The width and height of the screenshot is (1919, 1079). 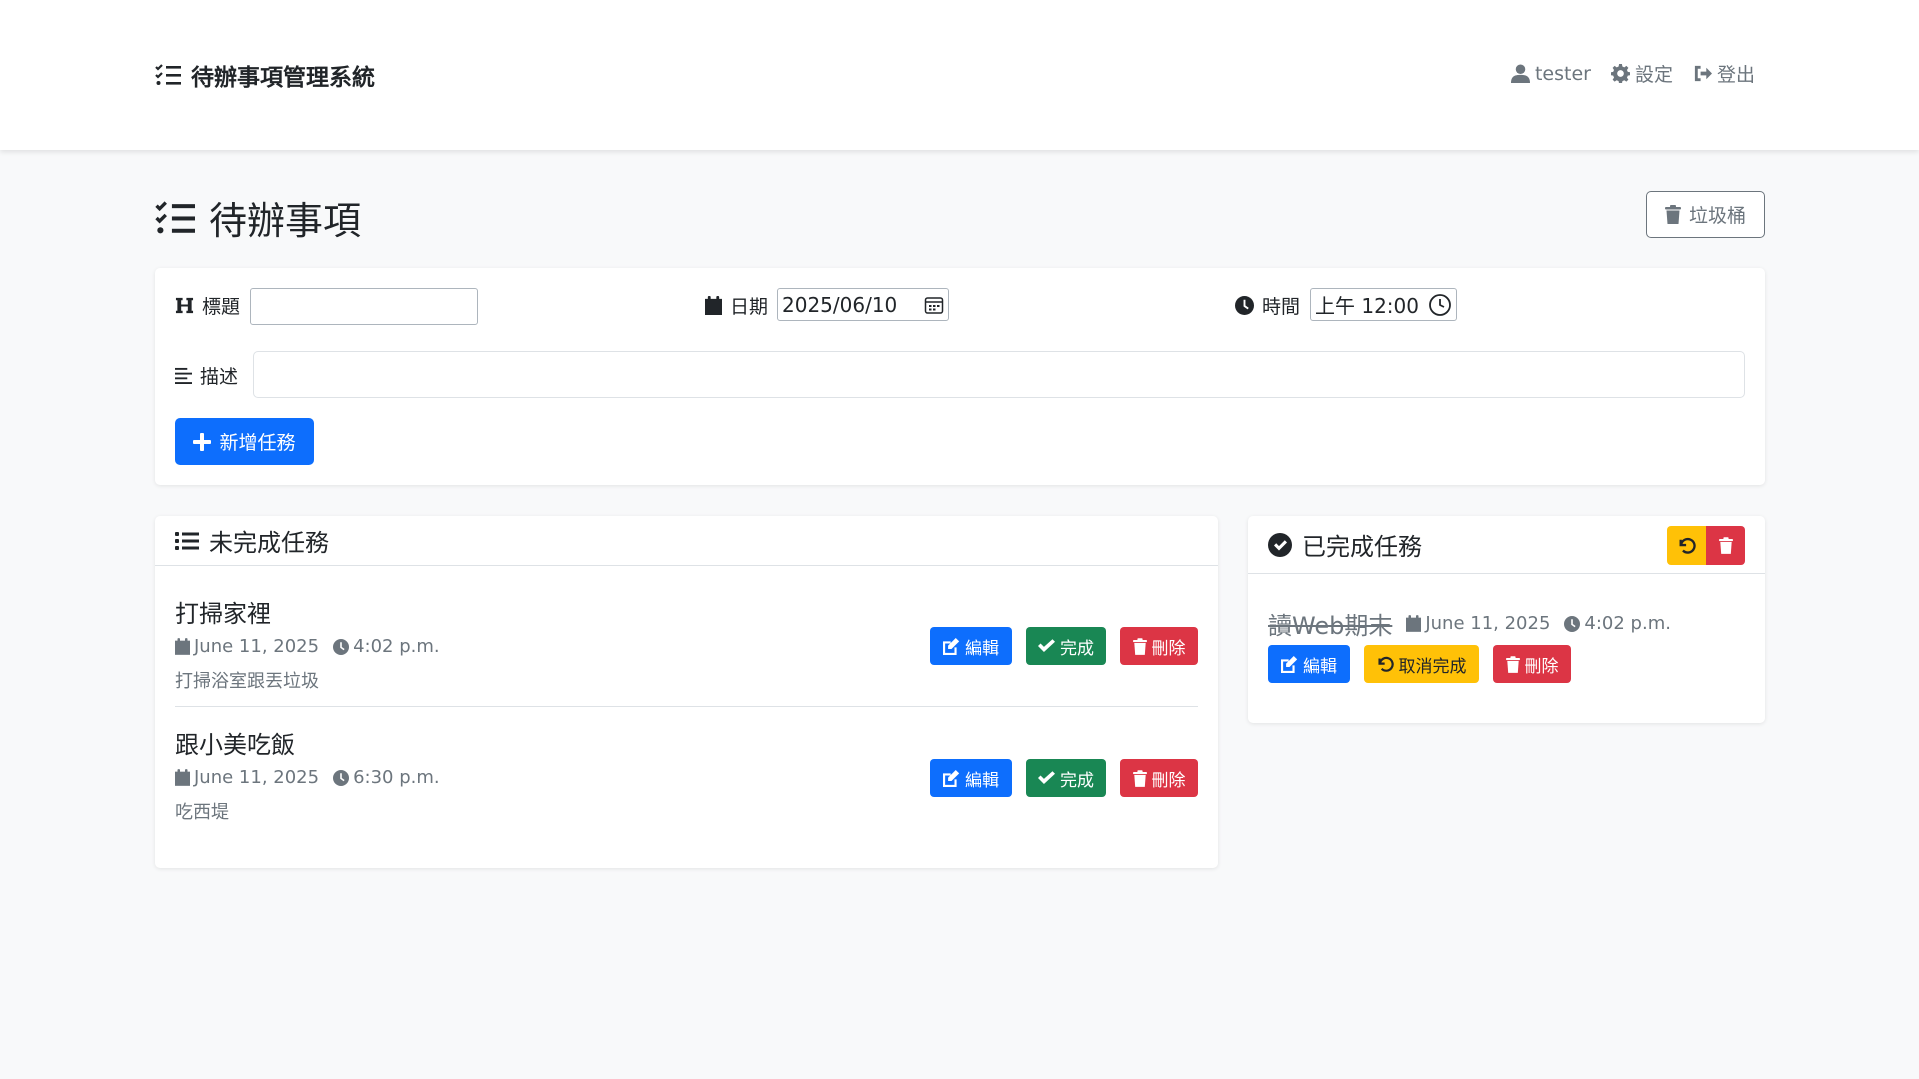 I want to click on task-date-text: June 11, 2025, so click(x=257, y=777).